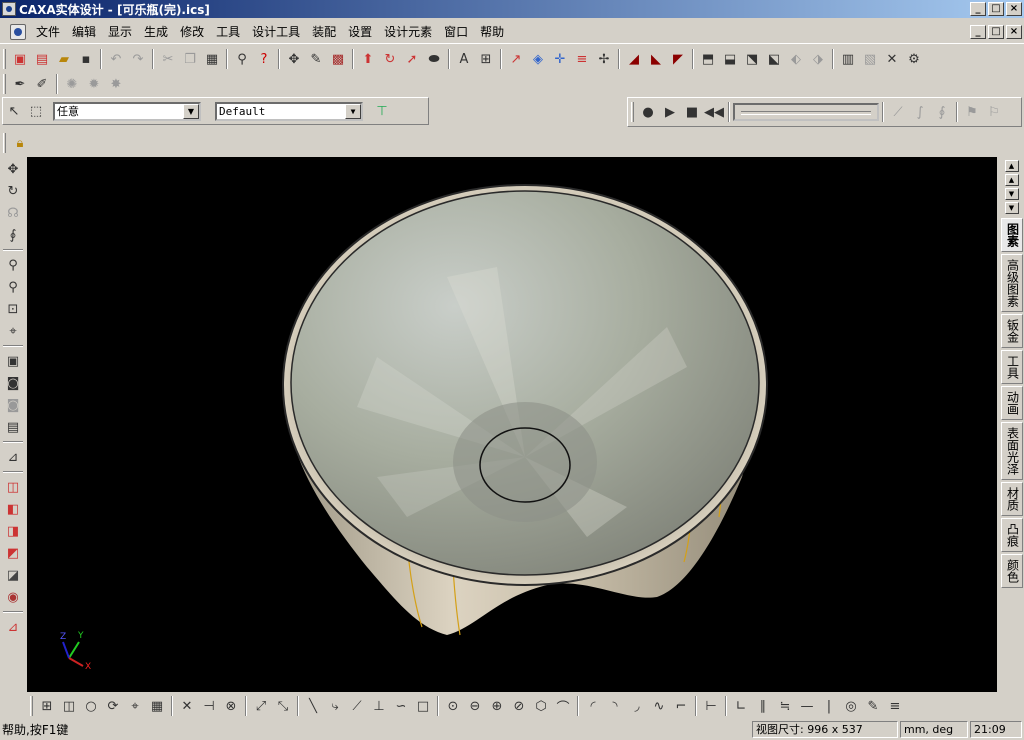 The width and height of the screenshot is (1024, 740). Describe the element at coordinates (873, 706) in the screenshot. I see `pencil-icon: ✎` at that location.